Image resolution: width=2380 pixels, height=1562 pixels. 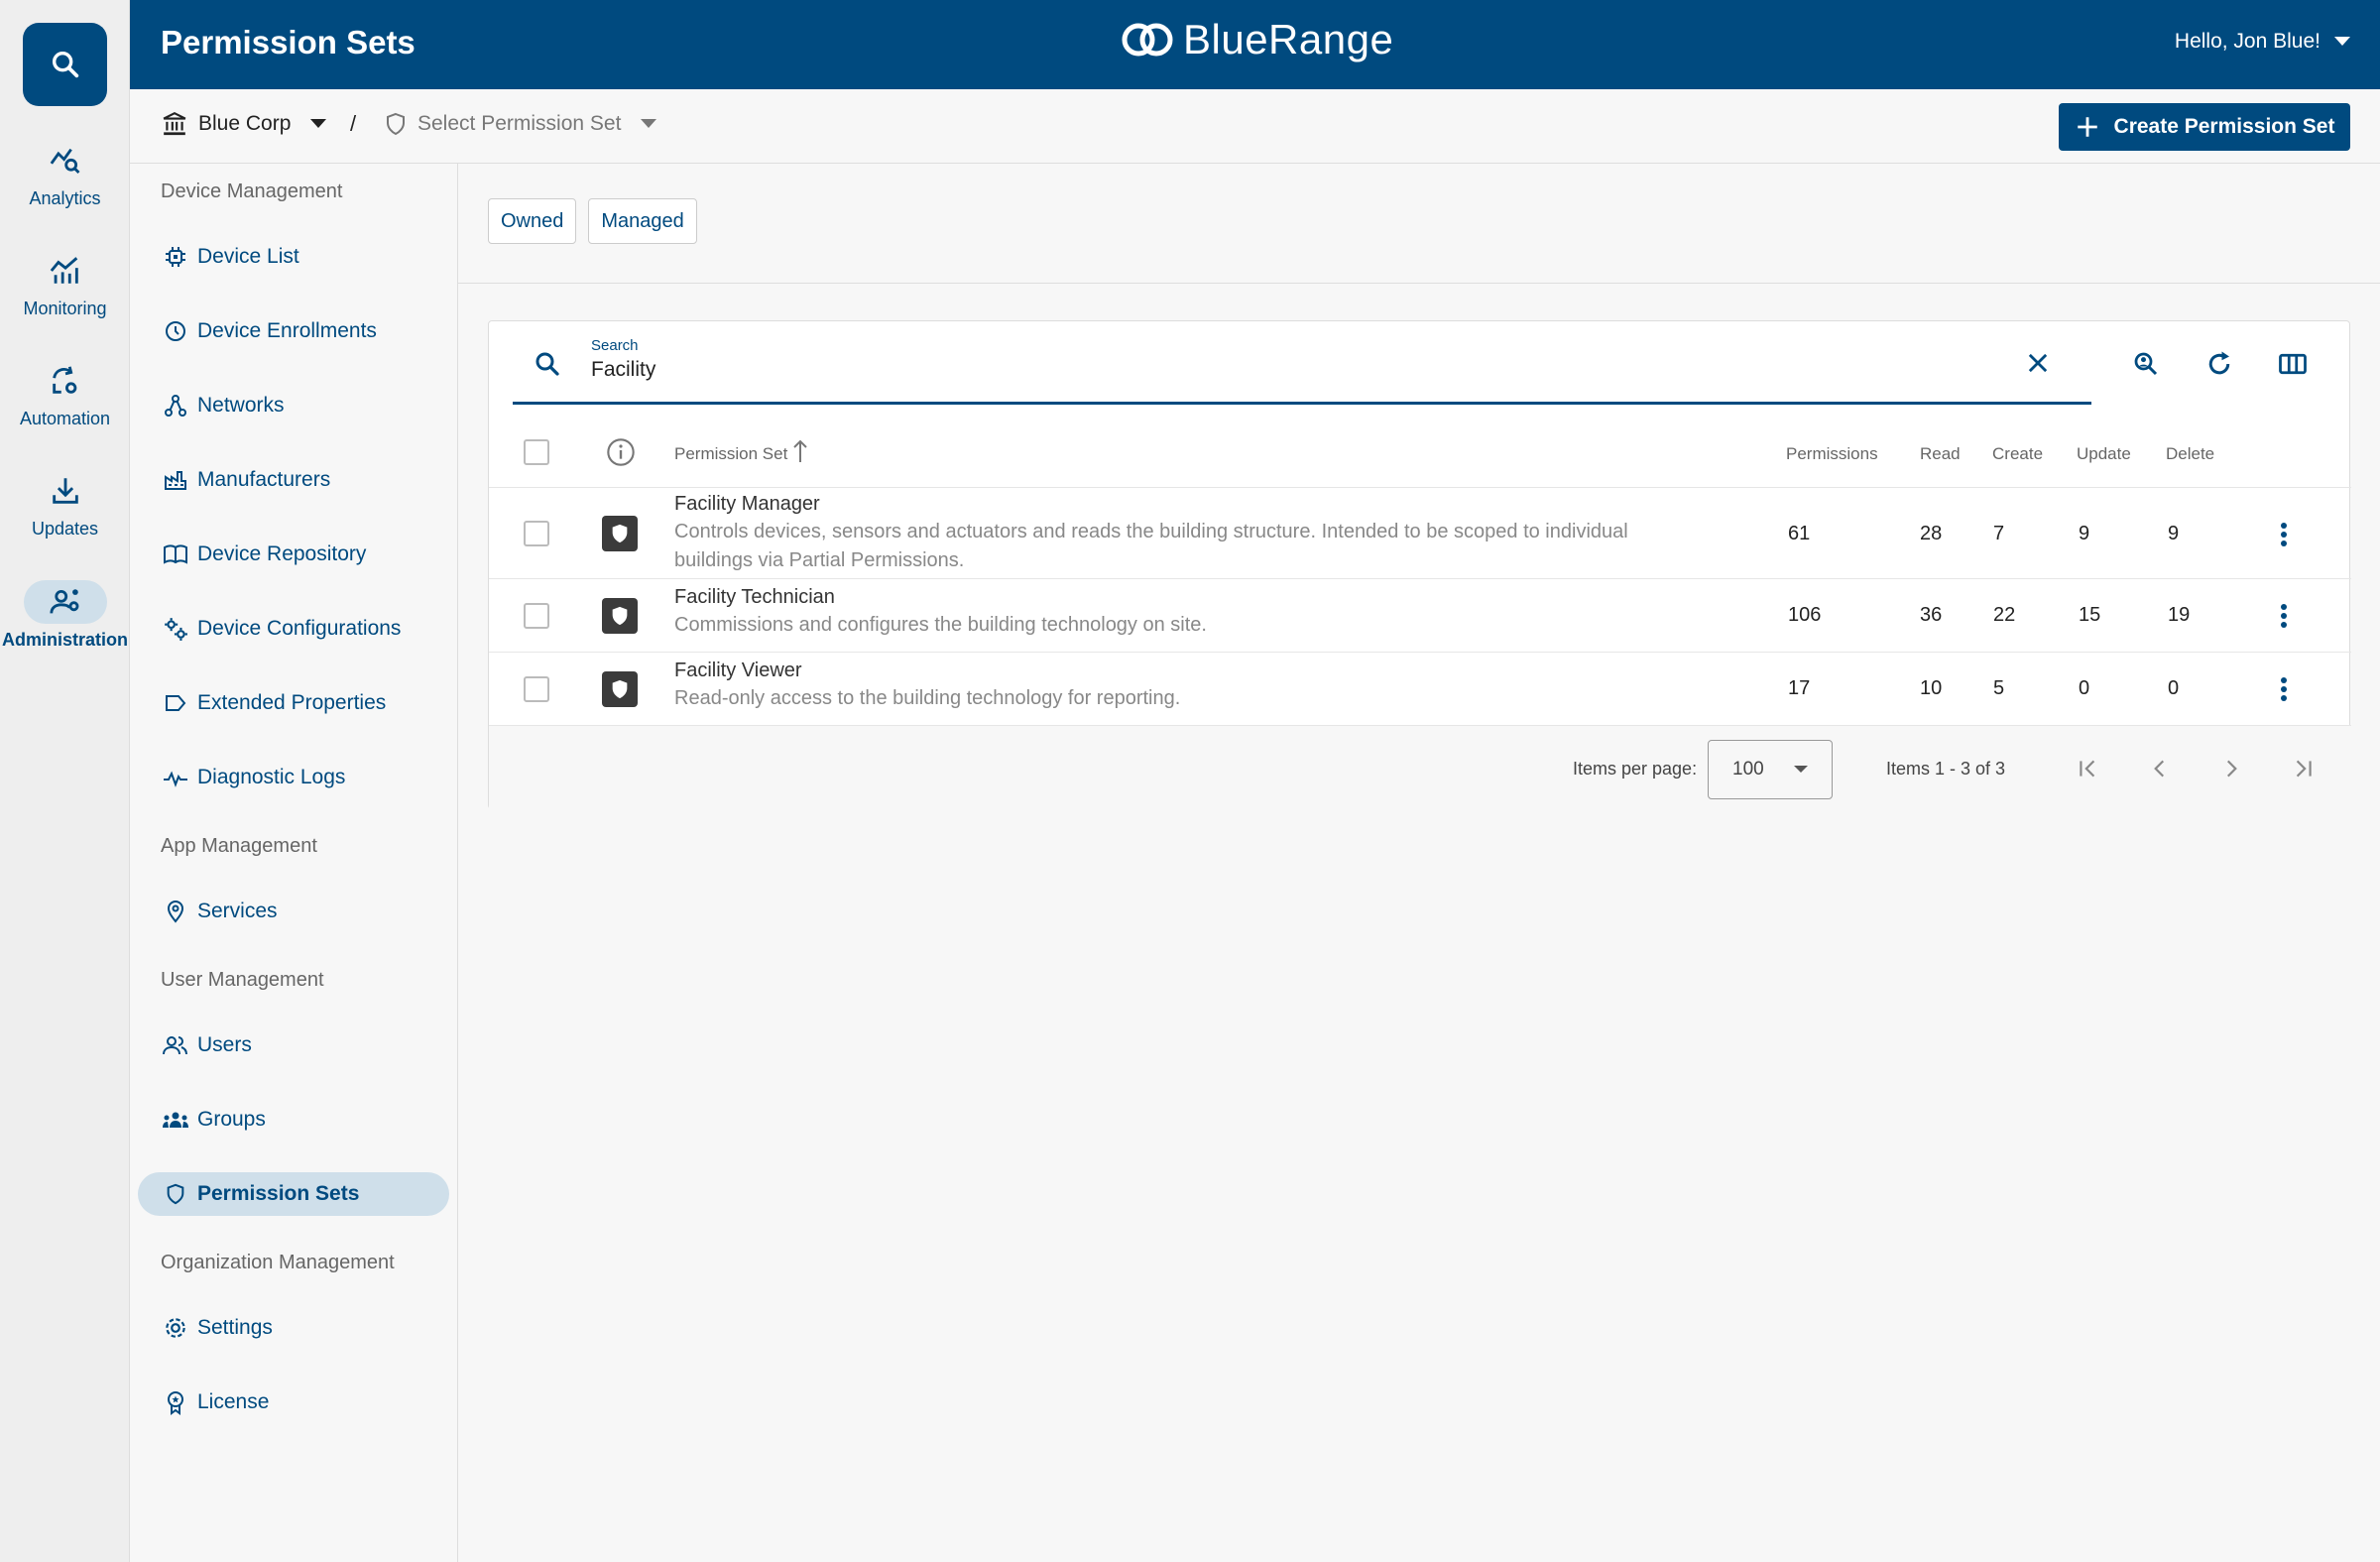 What do you see at coordinates (244, 124) in the screenshot?
I see `organization-selector: Blue Corp` at bounding box center [244, 124].